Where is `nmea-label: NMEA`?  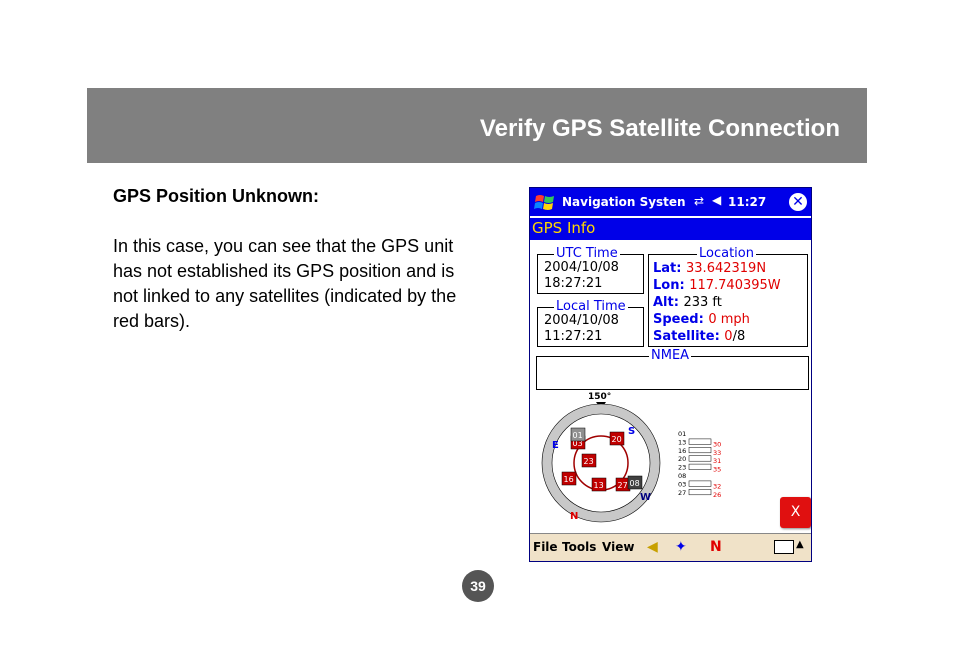
nmea-label: NMEA is located at coordinates (670, 355).